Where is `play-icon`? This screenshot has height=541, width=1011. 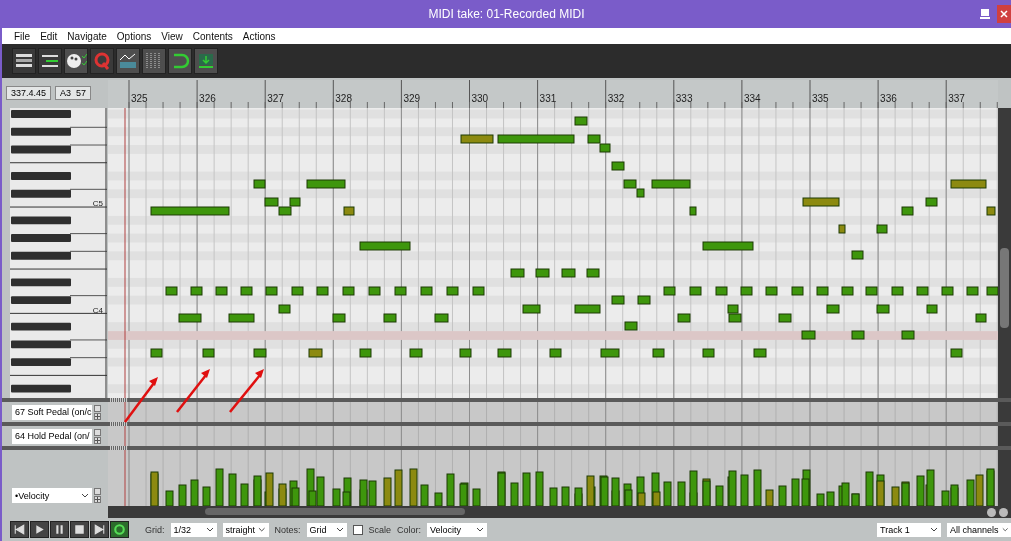
play-icon is located at coordinates (39, 529).